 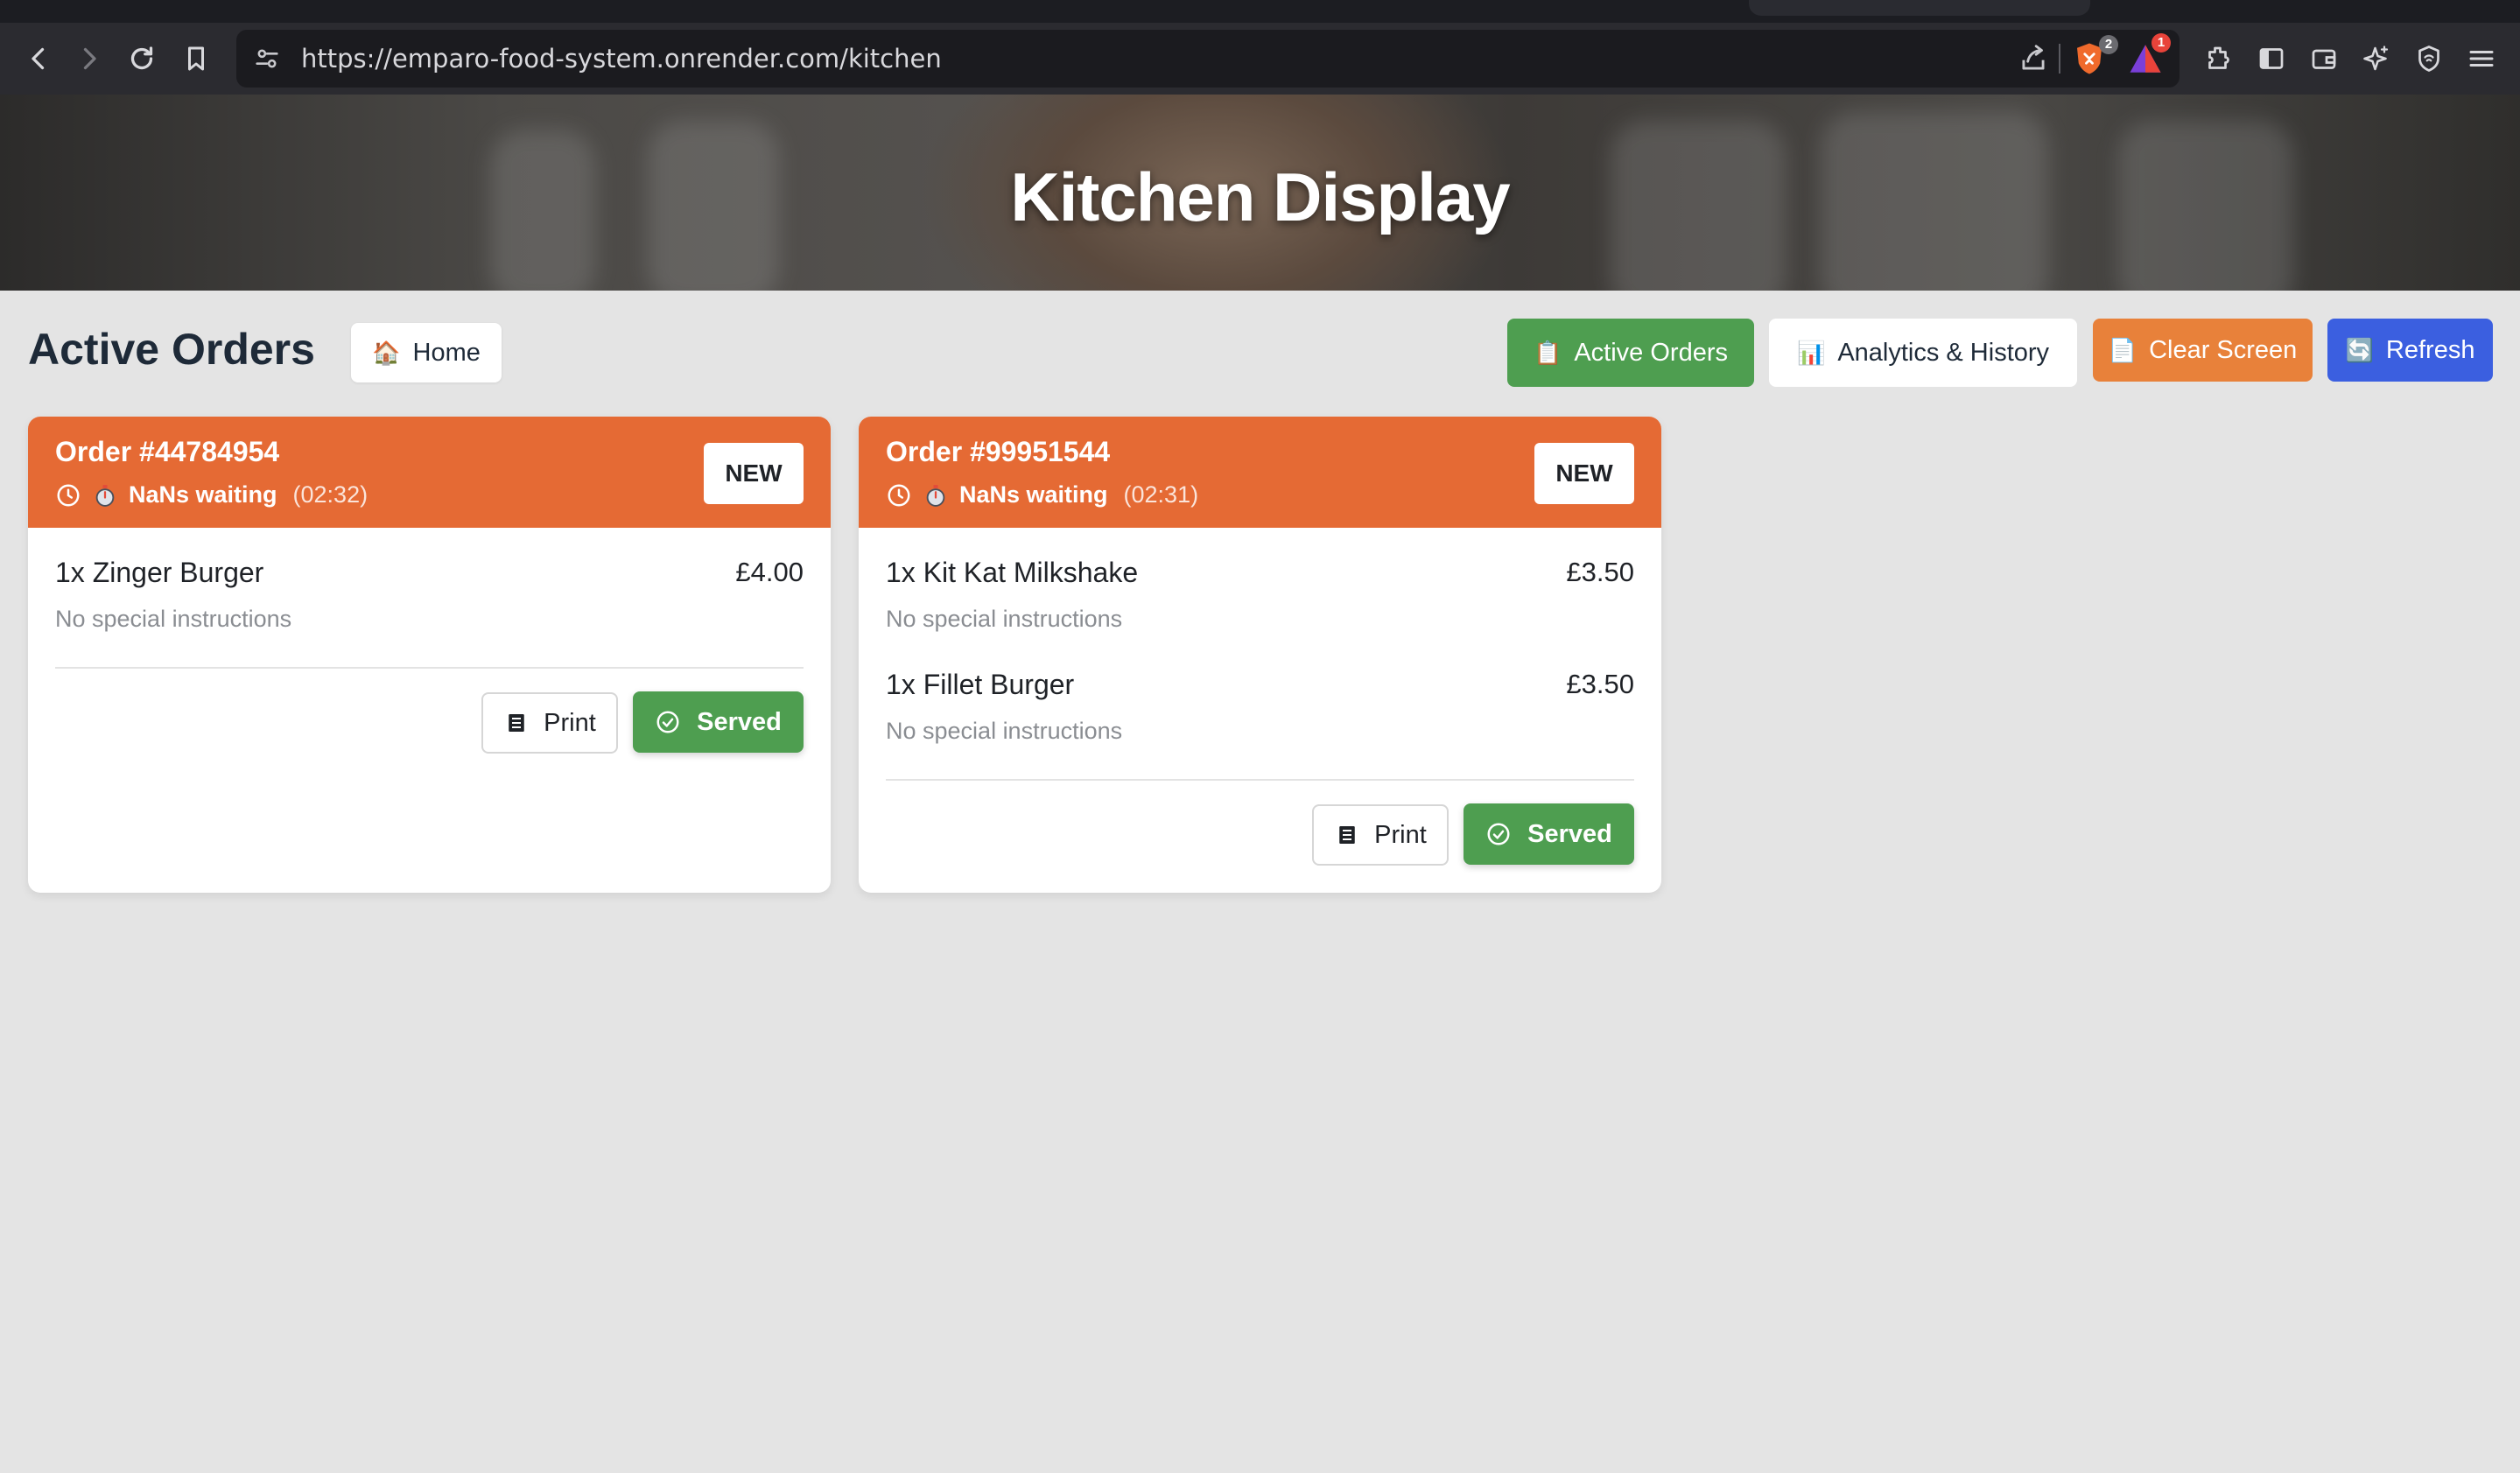 I want to click on waiting-row: NaNs waiting (02:31), so click(x=1042, y=495).